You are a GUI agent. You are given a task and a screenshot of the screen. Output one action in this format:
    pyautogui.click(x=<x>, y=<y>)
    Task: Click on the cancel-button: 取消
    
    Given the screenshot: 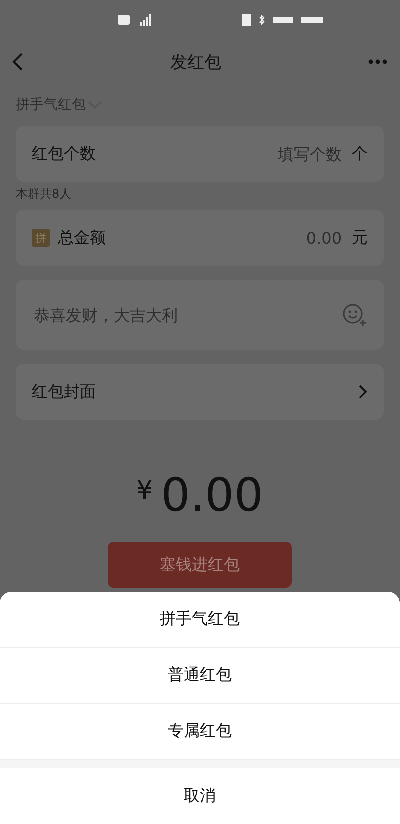 What is the action you would take?
    pyautogui.click(x=200, y=796)
    